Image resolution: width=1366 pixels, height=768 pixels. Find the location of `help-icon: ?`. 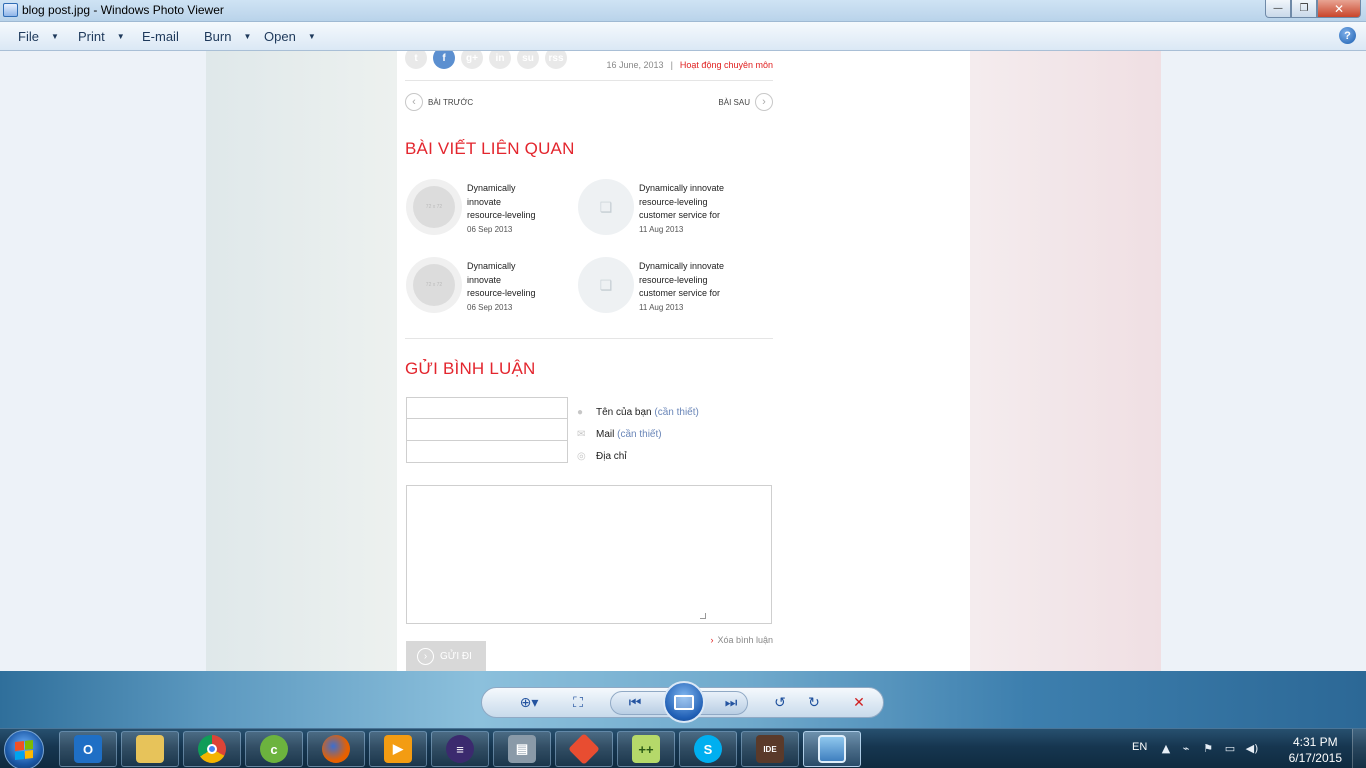

help-icon: ? is located at coordinates (1347, 35).